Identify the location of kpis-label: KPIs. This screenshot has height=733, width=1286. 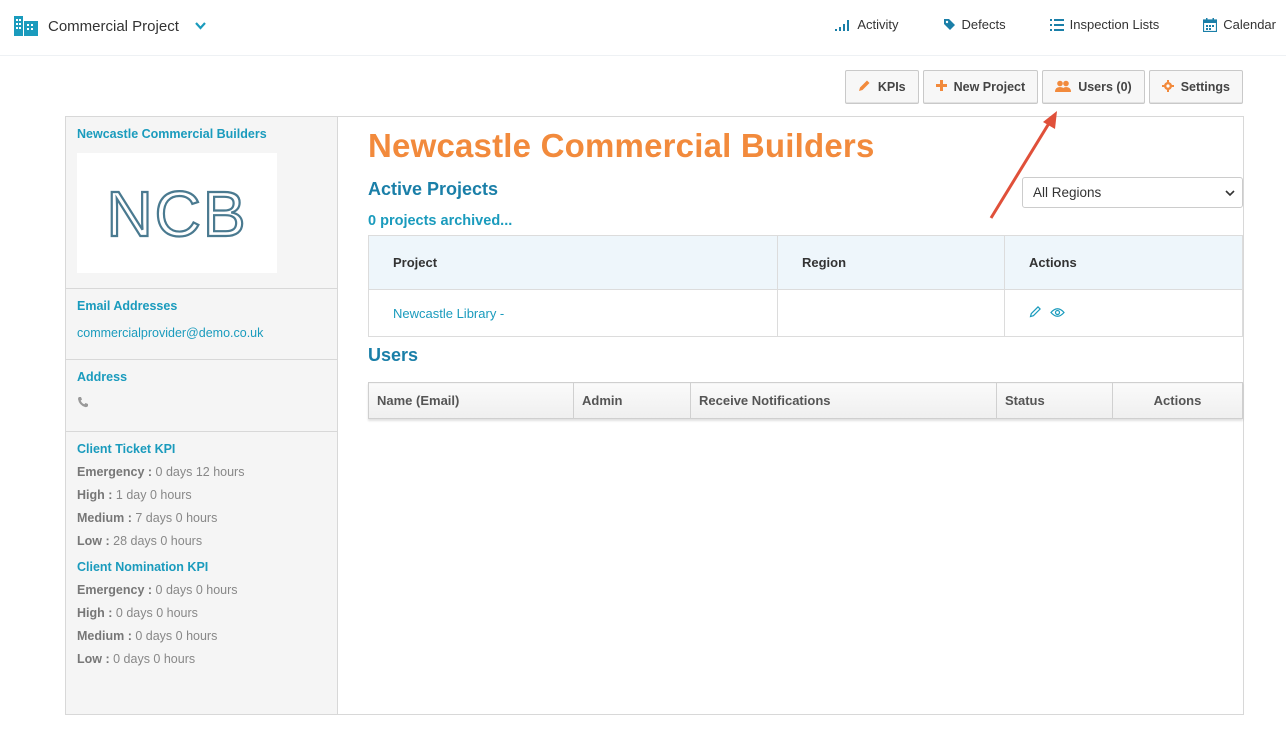
(891, 87).